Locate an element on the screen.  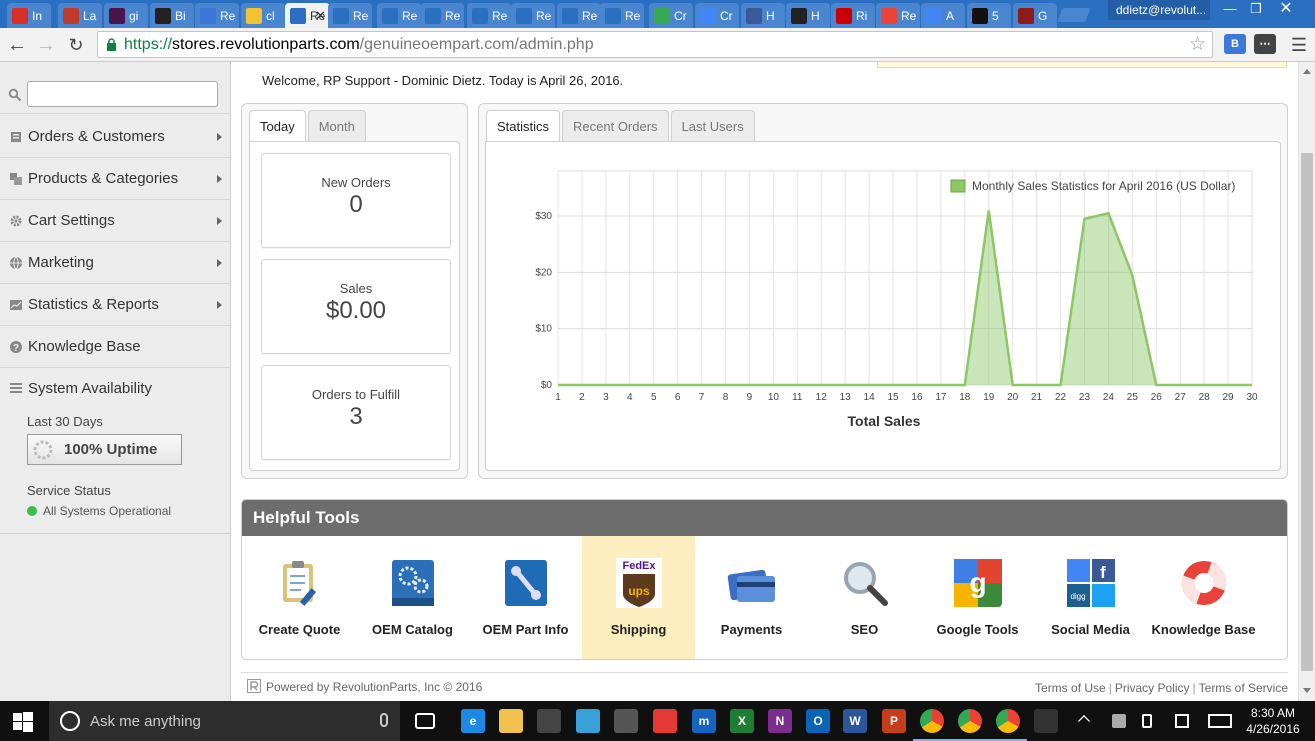
x-tick-label: 4 is located at coordinates (630, 397).